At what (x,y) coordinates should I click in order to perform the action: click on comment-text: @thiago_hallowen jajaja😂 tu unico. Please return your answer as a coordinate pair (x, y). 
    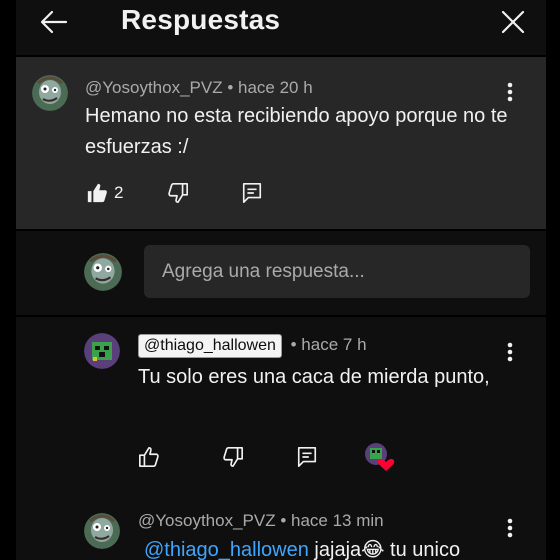
    Looking at the image, I should click on (324, 547).